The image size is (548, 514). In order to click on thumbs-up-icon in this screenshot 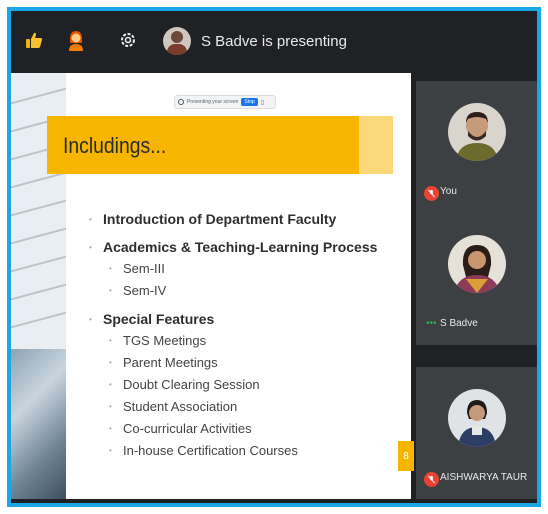, I will do `click(34, 40)`.